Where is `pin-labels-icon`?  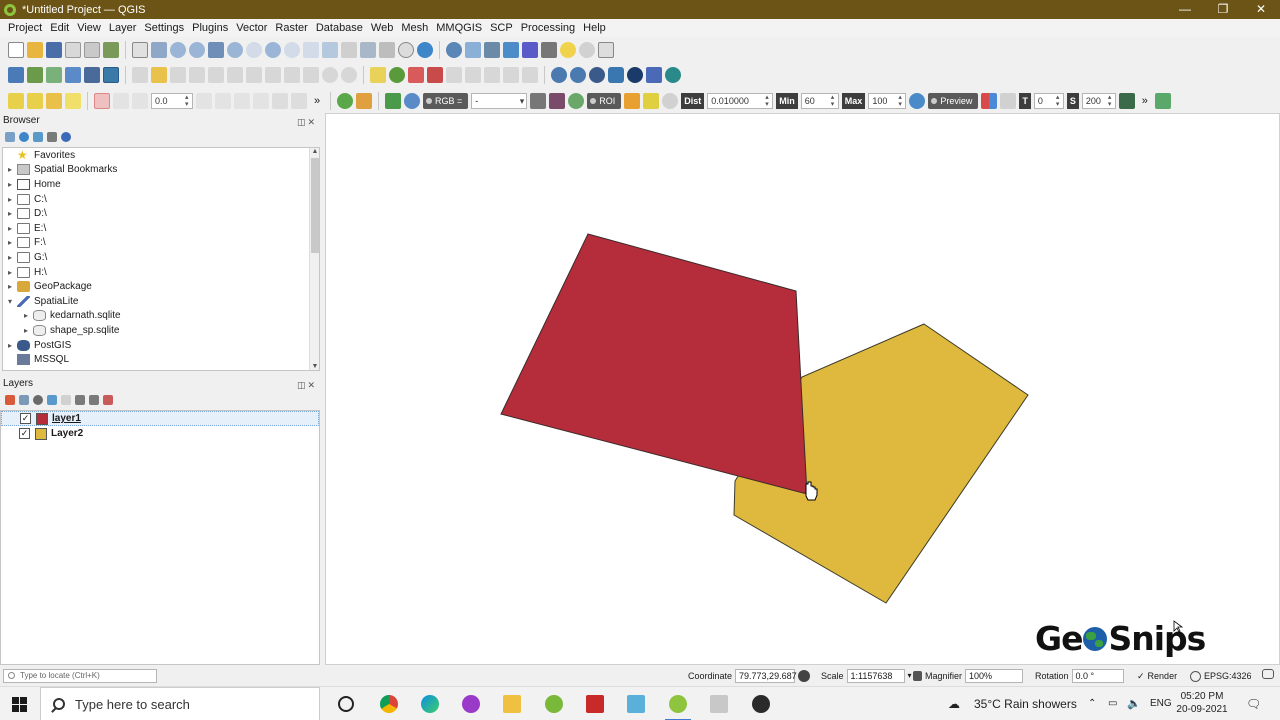 pin-labels-icon is located at coordinates (416, 75).